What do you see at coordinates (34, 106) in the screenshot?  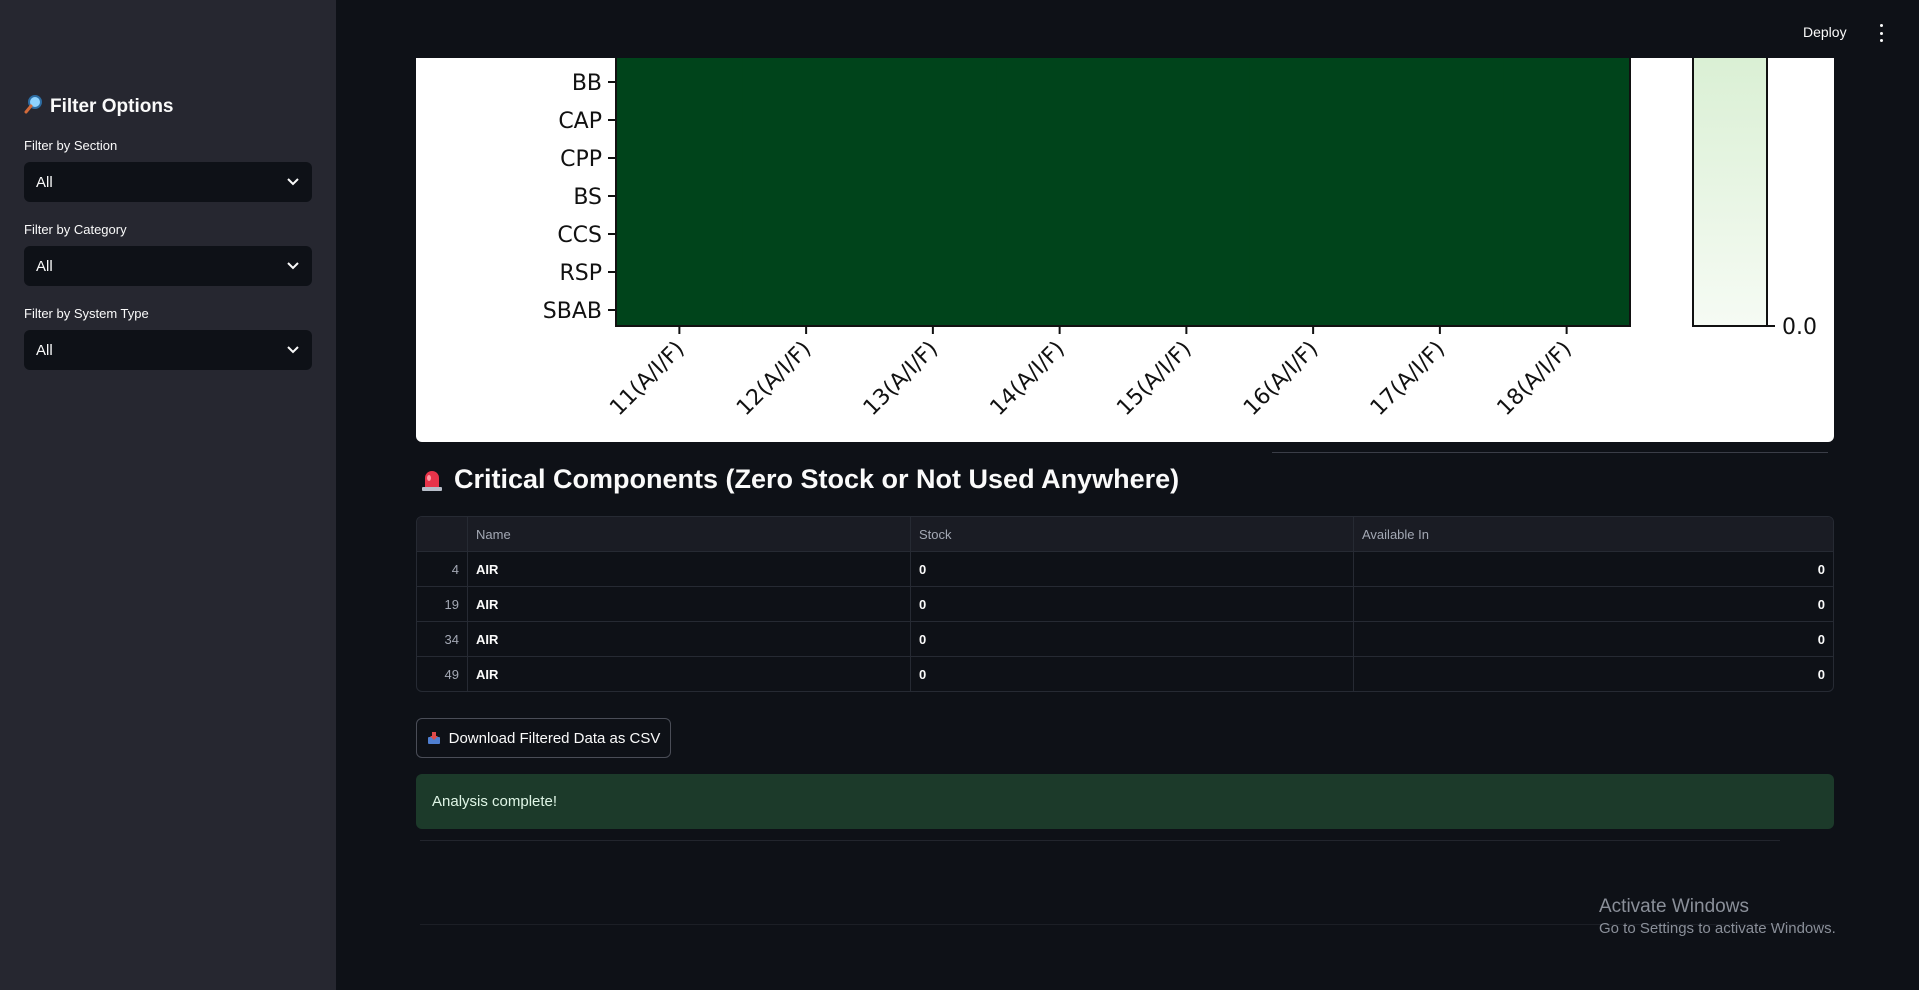 I see `magnifier-icon` at bounding box center [34, 106].